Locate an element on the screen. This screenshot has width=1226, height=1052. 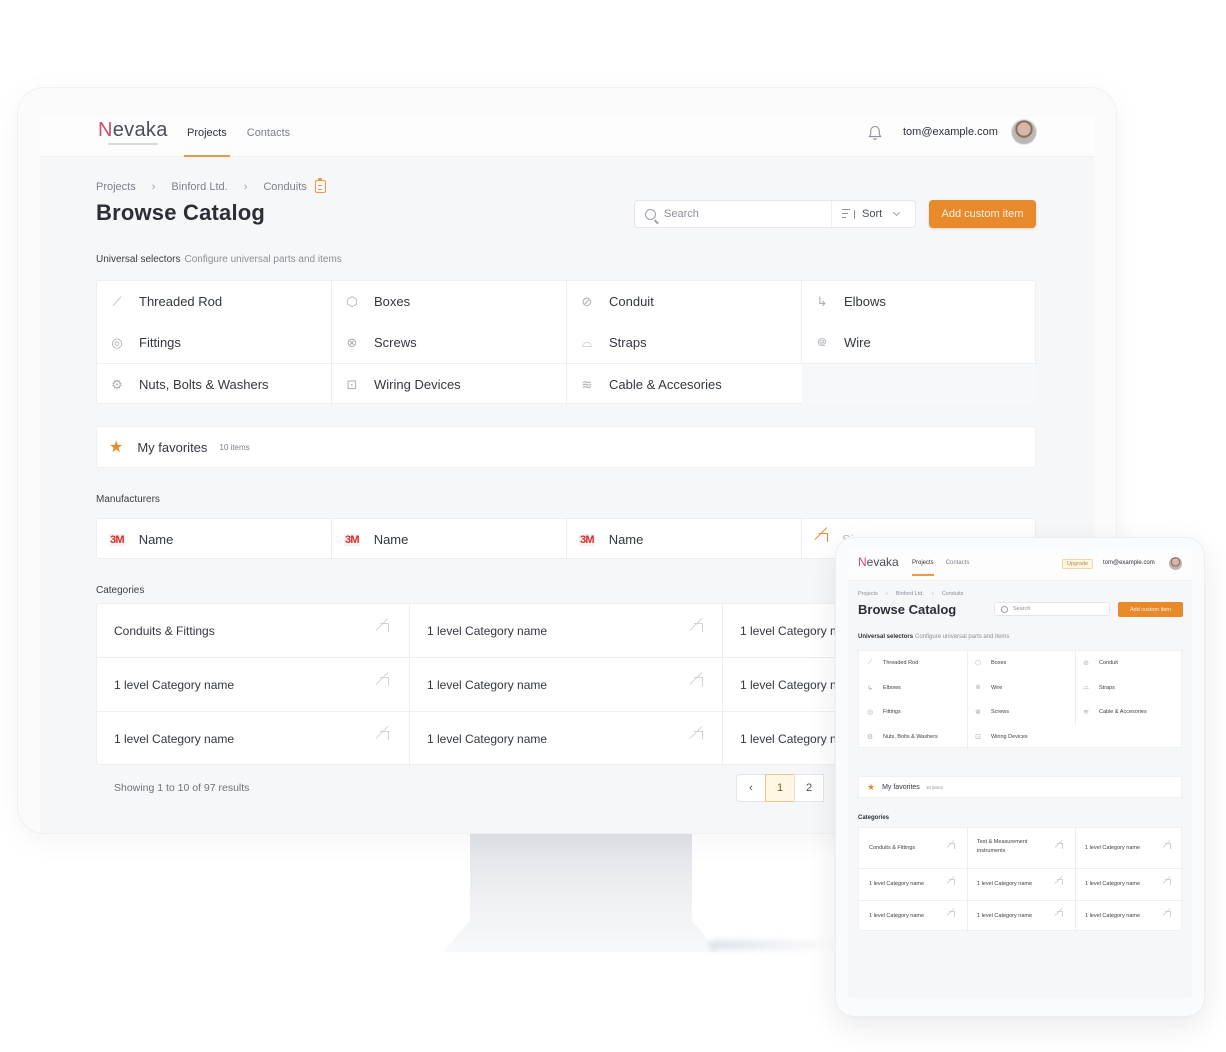
nav-projects: Projects is located at coordinates (207, 136).